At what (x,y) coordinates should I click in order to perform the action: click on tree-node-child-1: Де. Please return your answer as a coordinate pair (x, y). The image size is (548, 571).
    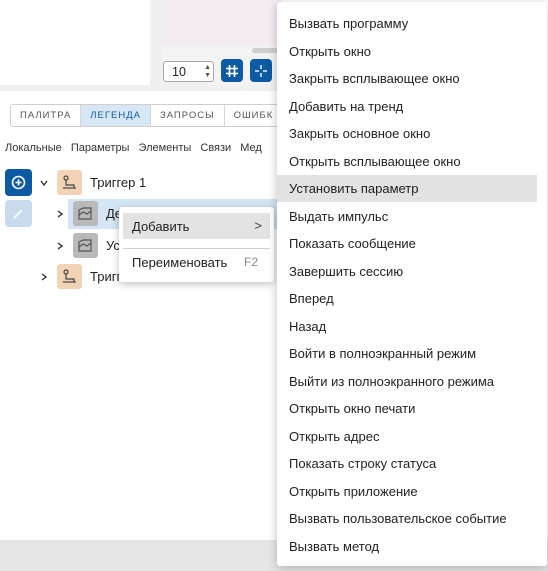
    Looking at the image, I should click on (88, 213).